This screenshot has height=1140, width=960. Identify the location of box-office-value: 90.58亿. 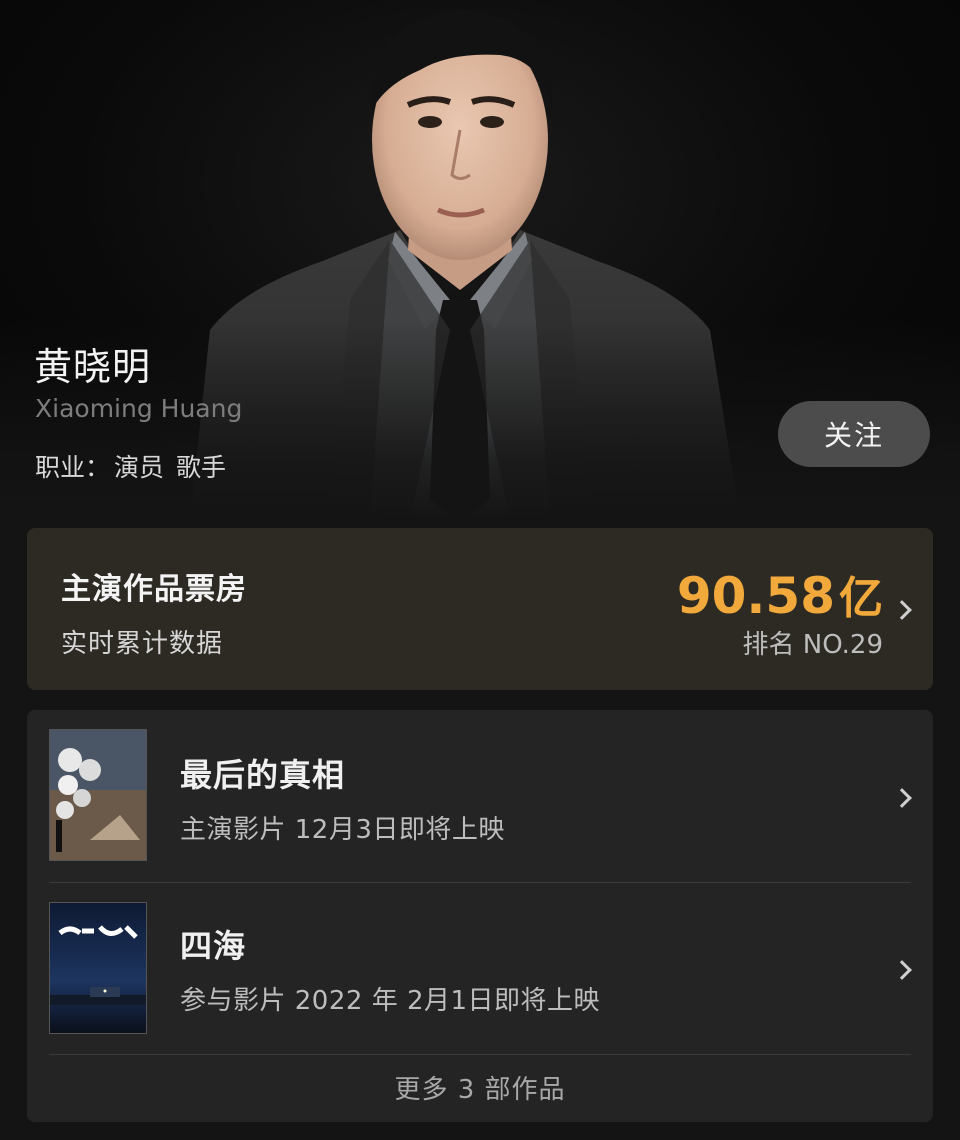
(780, 594).